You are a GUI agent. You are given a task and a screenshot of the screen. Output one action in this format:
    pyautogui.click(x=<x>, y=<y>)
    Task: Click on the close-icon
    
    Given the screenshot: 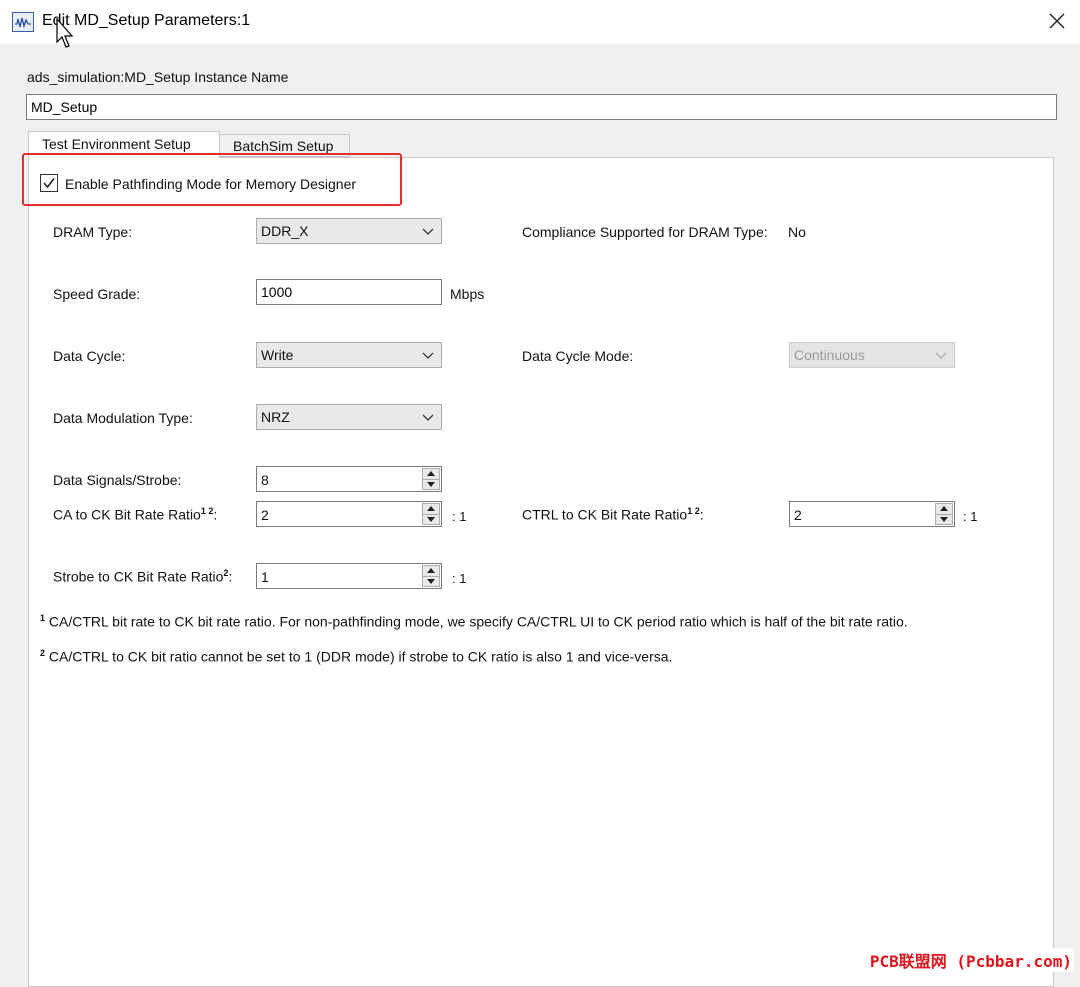 What is the action you would take?
    pyautogui.click(x=1057, y=21)
    